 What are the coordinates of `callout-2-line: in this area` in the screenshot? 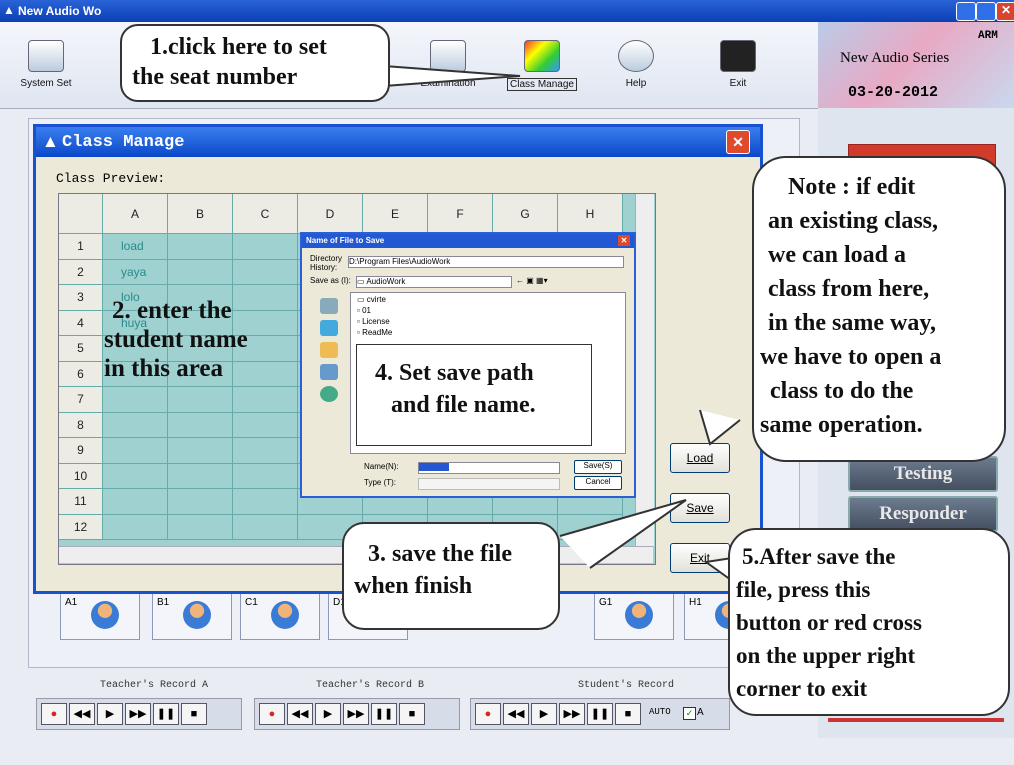 It's located at (163, 368).